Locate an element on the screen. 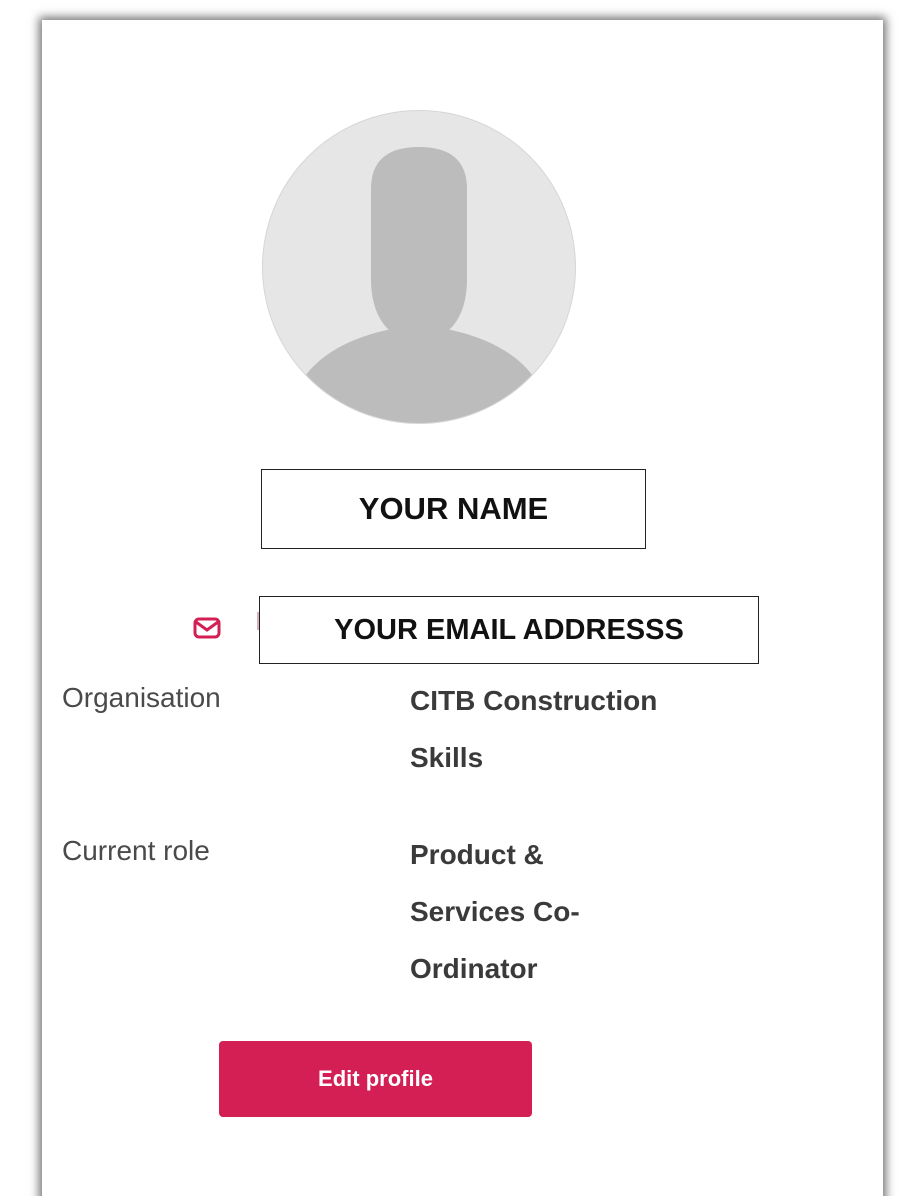 The width and height of the screenshot is (903, 1196). current-role-label: Current role is located at coordinates (136, 850).